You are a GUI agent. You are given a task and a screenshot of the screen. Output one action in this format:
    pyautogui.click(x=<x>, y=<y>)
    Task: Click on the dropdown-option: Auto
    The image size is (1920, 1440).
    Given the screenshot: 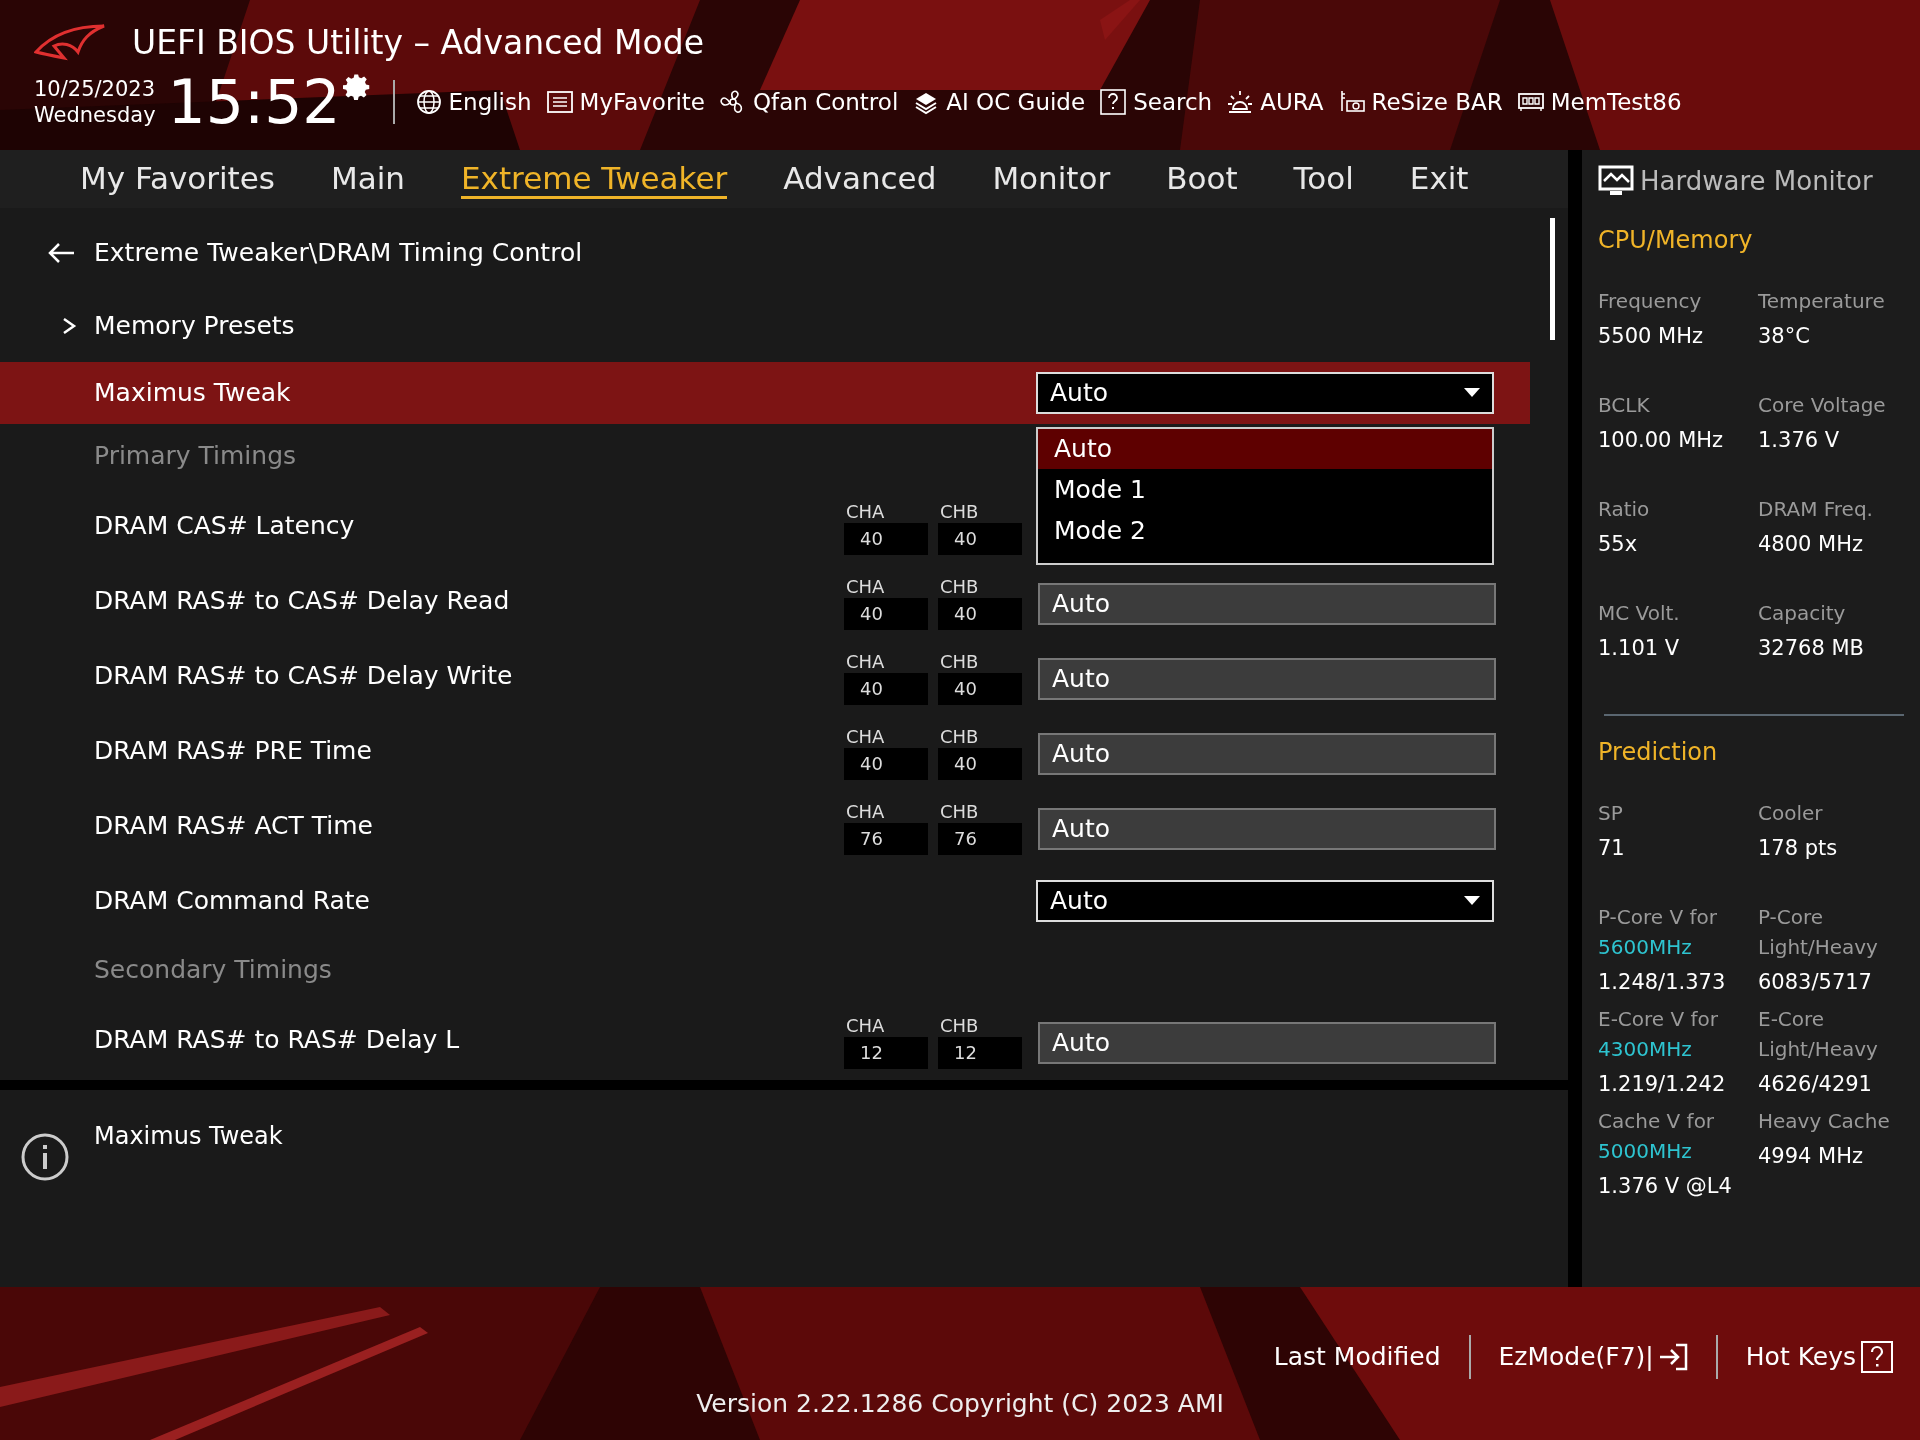 What is the action you would take?
    pyautogui.click(x=1265, y=449)
    